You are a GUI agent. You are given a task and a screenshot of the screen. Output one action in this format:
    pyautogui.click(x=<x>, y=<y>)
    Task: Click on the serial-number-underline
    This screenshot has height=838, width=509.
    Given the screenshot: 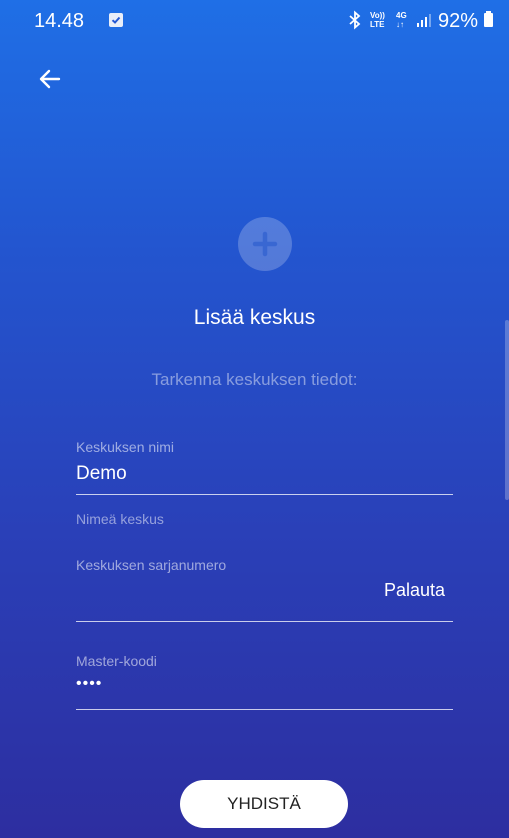 What is the action you would take?
    pyautogui.click(x=264, y=621)
    